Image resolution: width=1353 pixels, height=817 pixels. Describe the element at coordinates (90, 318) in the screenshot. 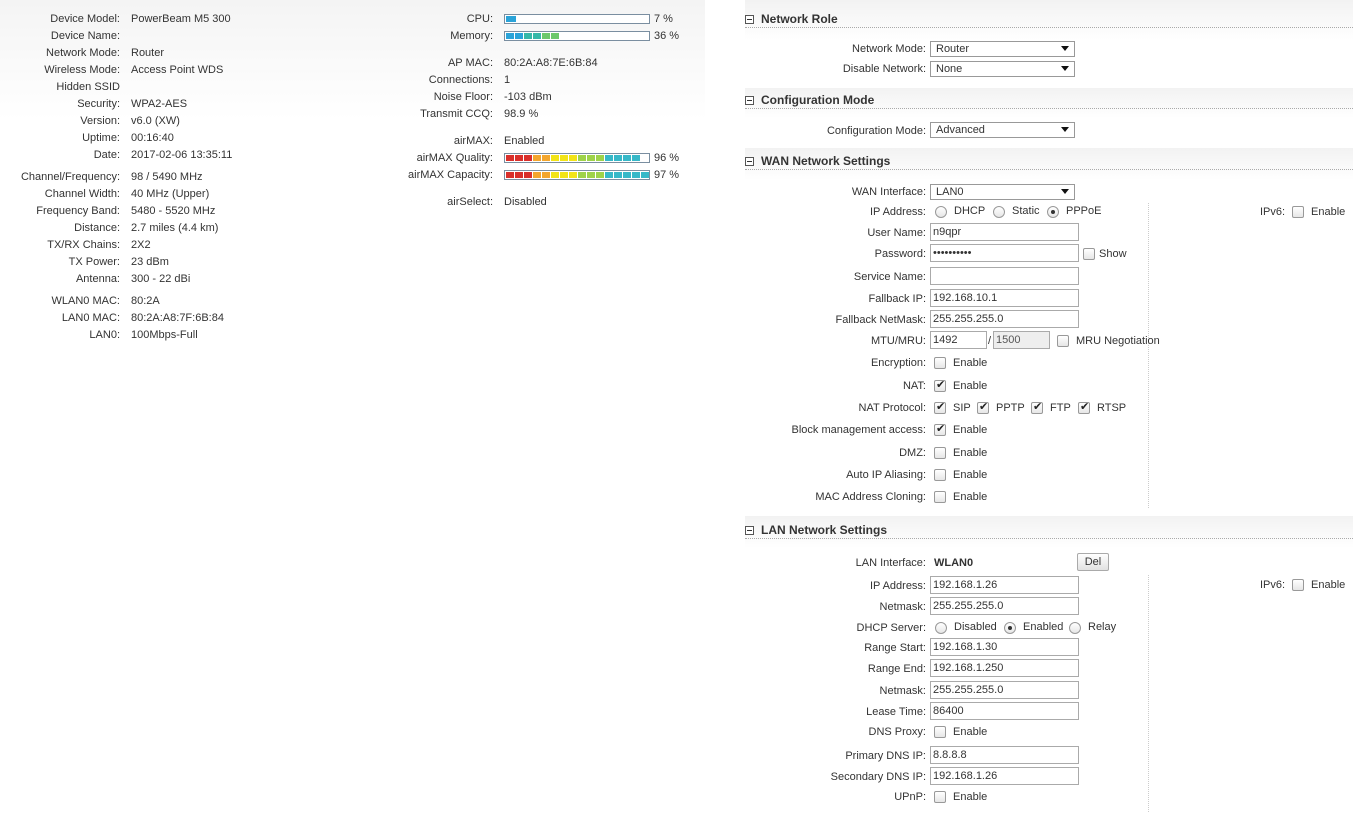

I see `device-info-label: LAN0 MAC:` at that location.